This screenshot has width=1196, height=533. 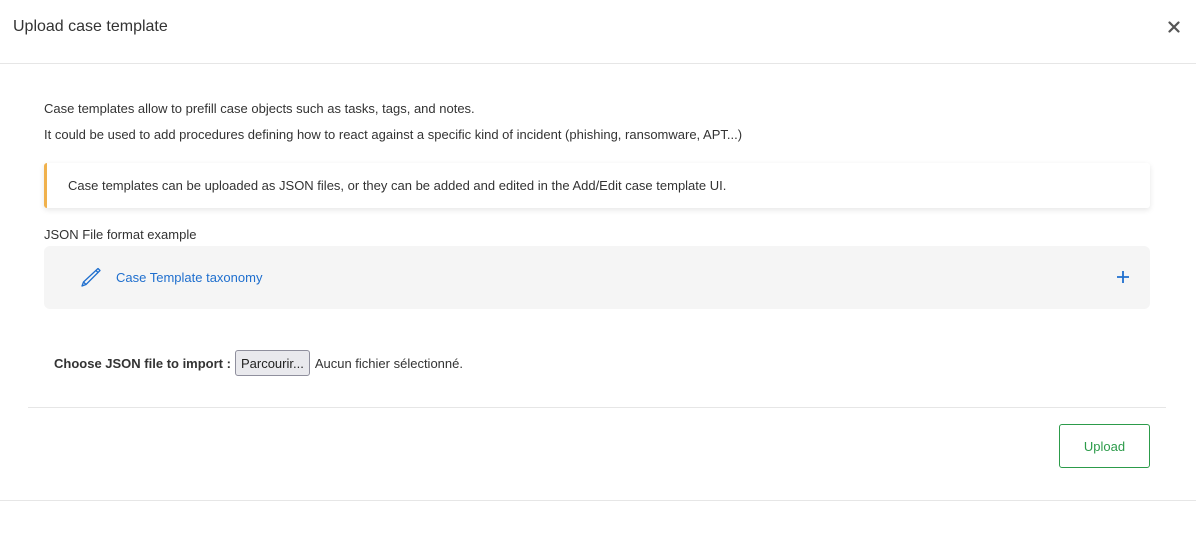 What do you see at coordinates (598, 500) in the screenshot?
I see `modal-bottom-border` at bounding box center [598, 500].